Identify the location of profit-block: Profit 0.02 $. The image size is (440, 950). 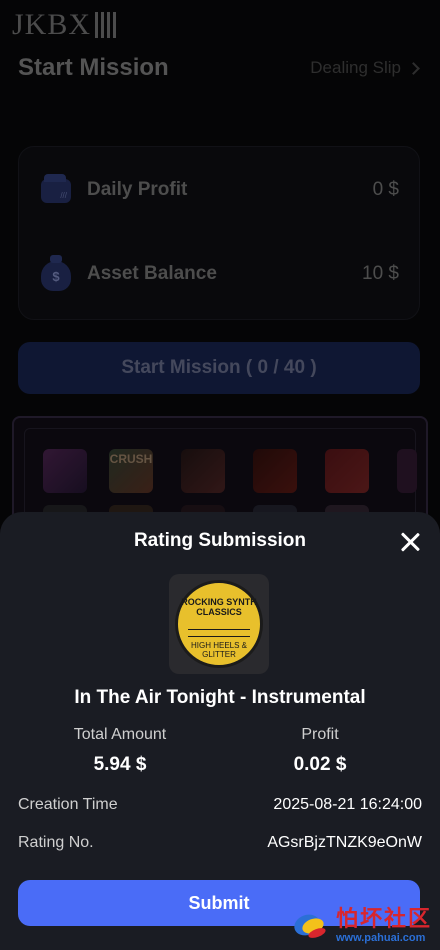
(320, 751).